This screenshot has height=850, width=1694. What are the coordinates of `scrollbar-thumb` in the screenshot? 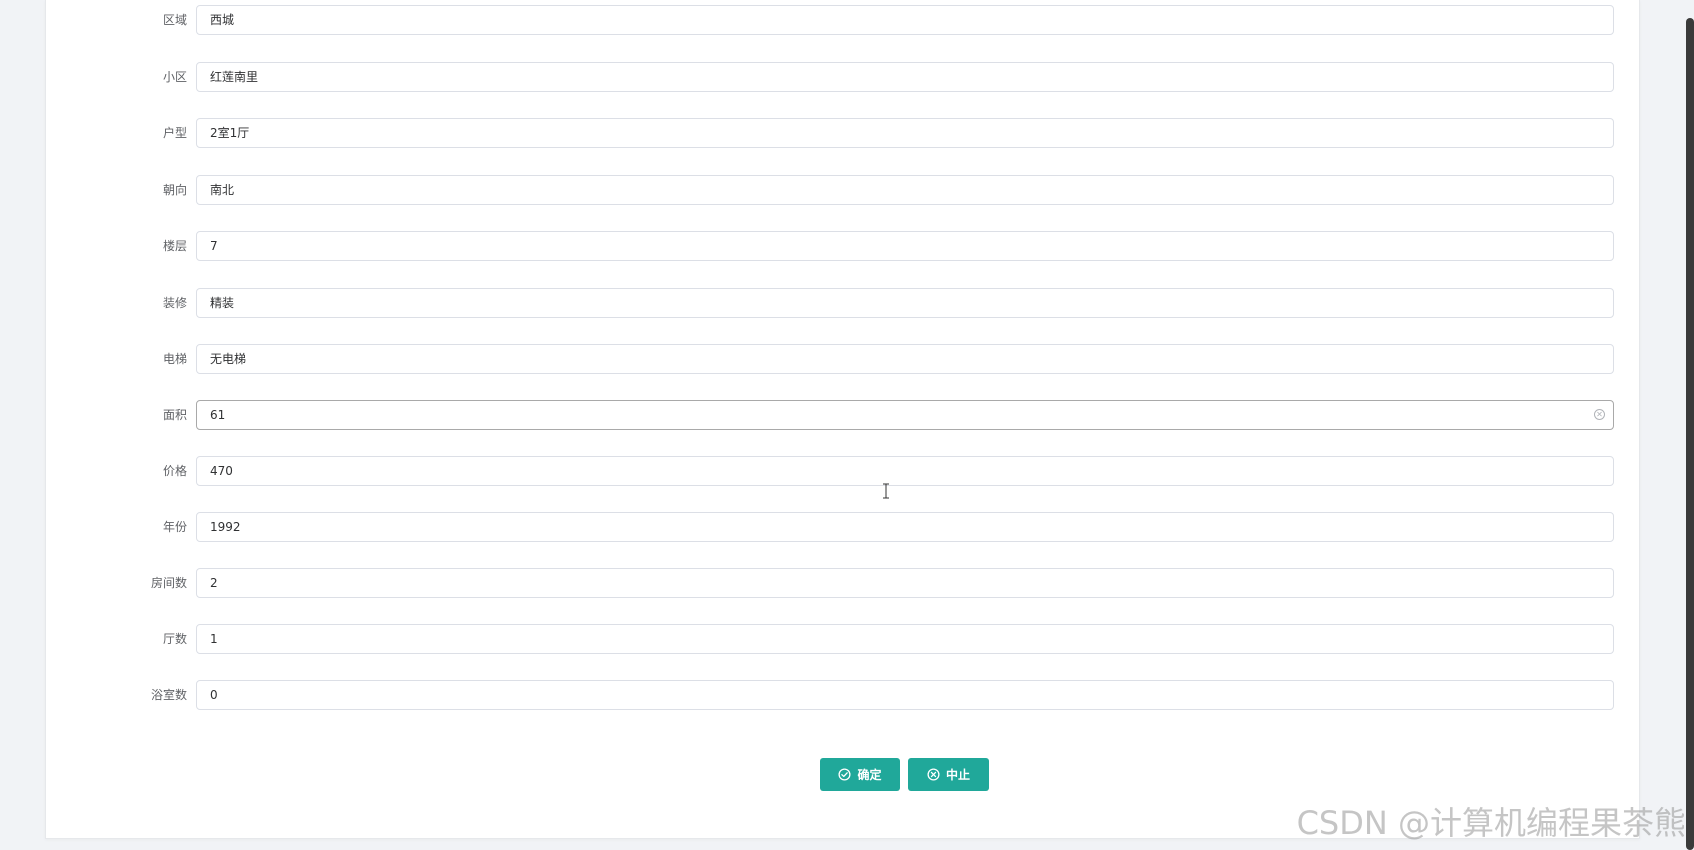 It's located at (1690, 434).